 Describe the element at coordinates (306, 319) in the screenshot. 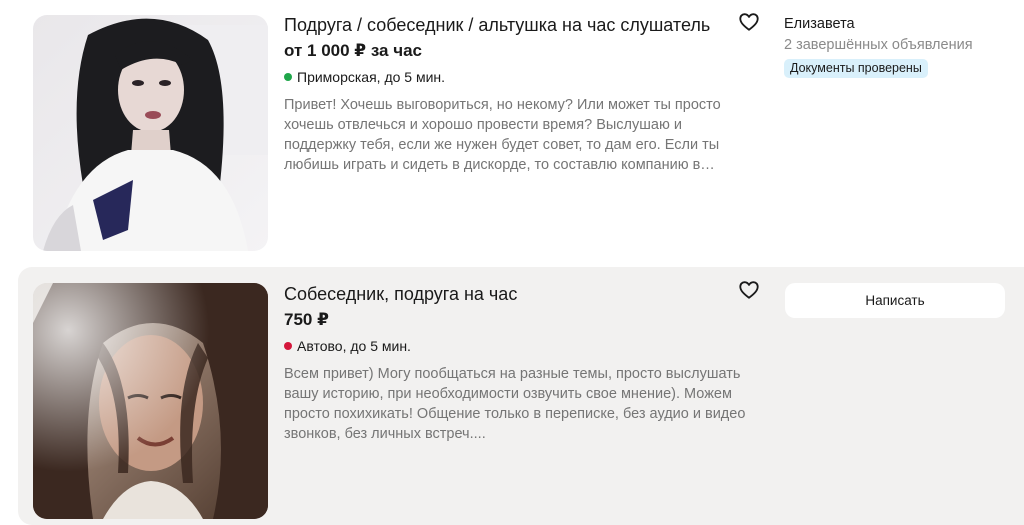

I see `listing-price: 750 ₽` at that location.